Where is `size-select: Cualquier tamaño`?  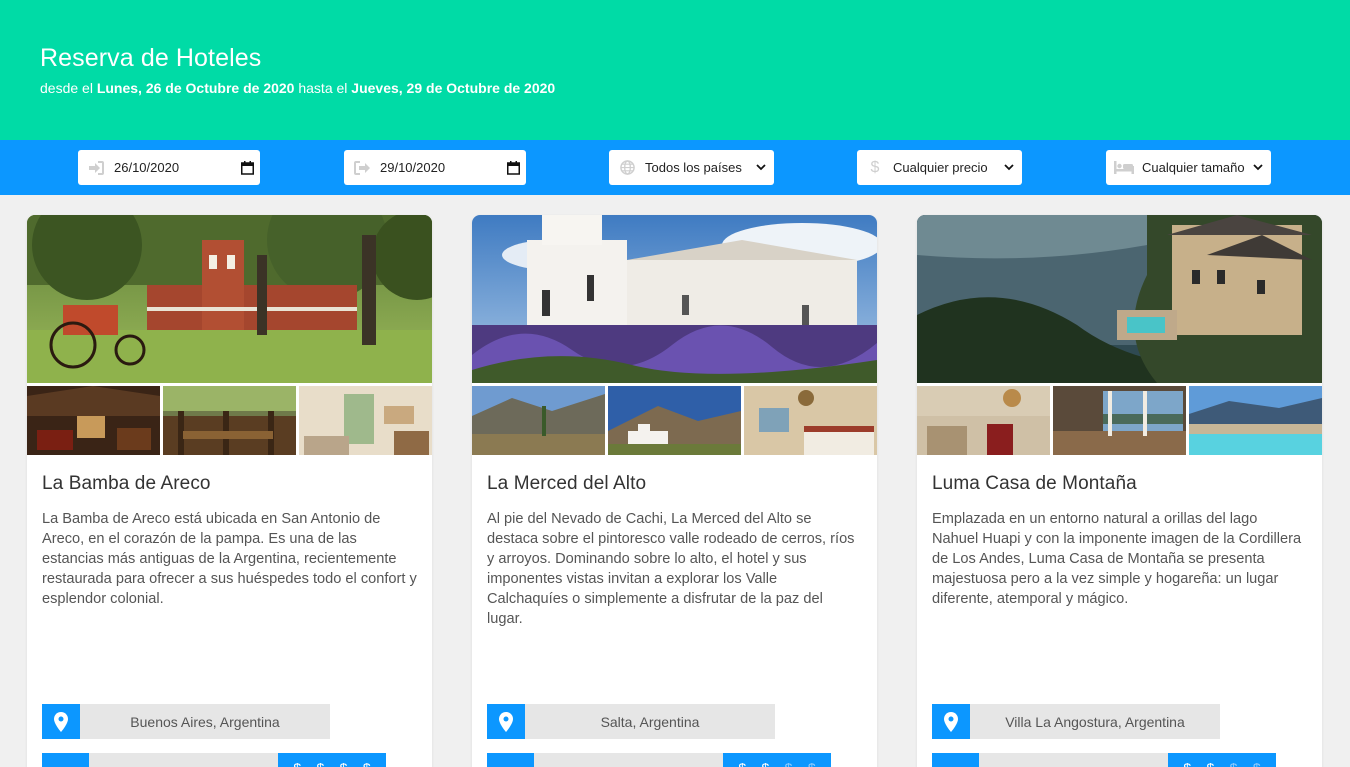 size-select: Cualquier tamaño is located at coordinates (1188, 167).